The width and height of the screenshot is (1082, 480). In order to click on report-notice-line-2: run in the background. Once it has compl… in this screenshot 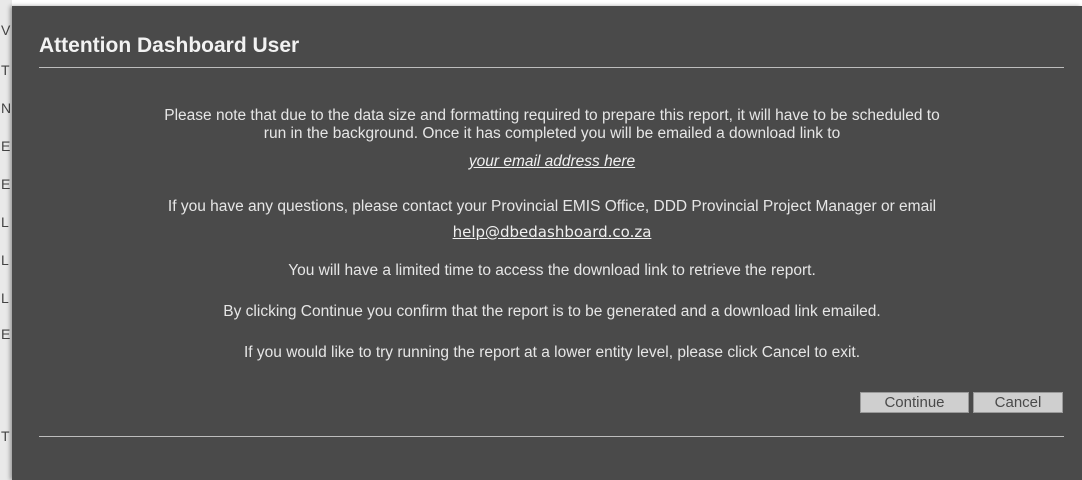, I will do `click(552, 133)`.